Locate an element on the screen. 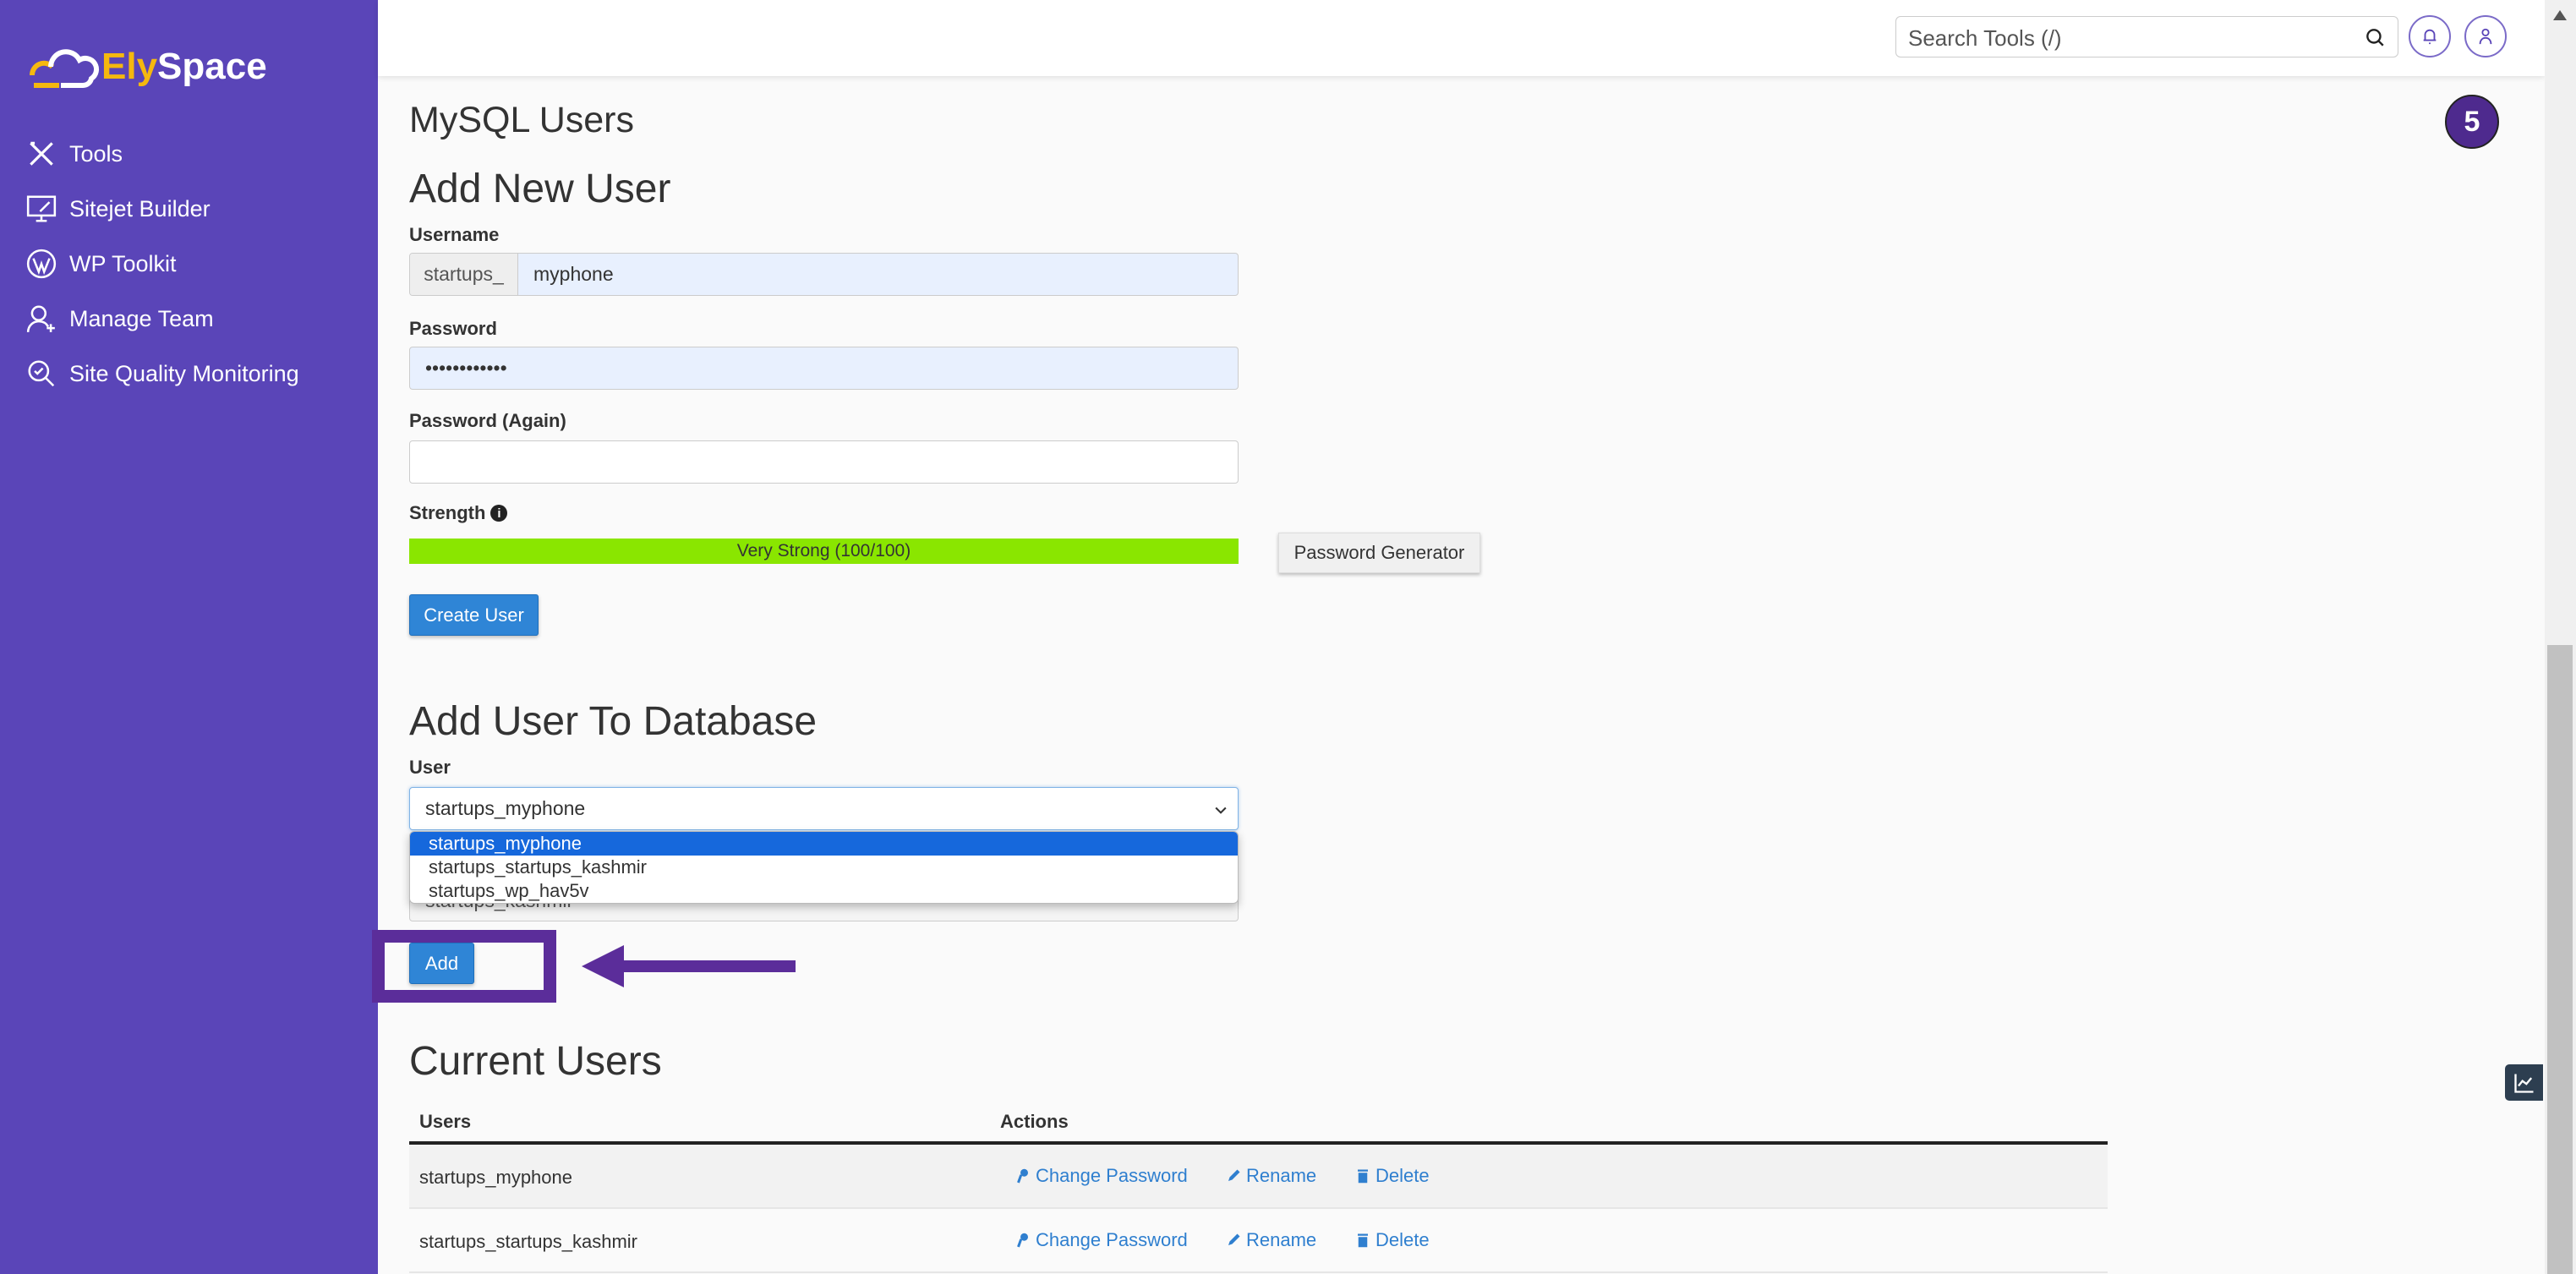 This screenshot has width=2576, height=1274. current-users-heading: Current Users is located at coordinates (535, 1061).